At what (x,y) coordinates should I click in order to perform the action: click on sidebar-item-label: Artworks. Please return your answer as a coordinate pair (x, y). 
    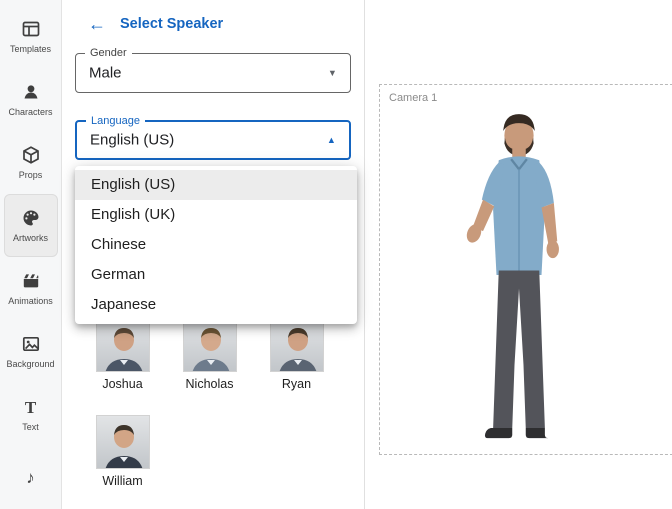
    Looking at the image, I should click on (30, 238).